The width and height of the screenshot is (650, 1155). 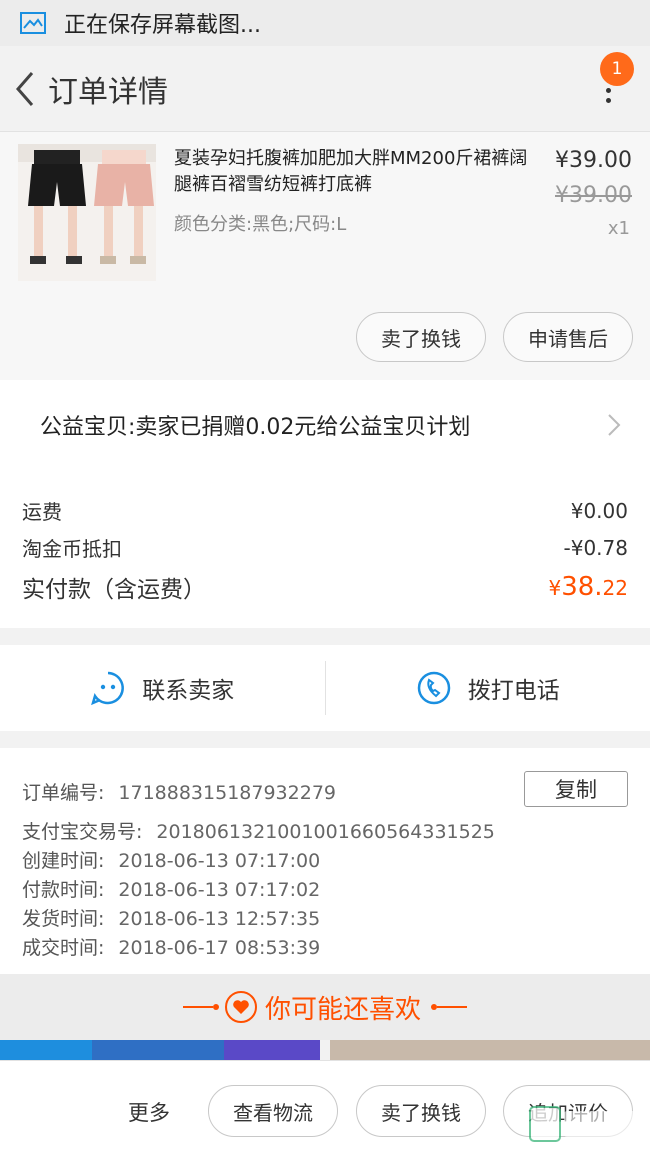 What do you see at coordinates (555, 588) in the screenshot?
I see `total-currency: ¥` at bounding box center [555, 588].